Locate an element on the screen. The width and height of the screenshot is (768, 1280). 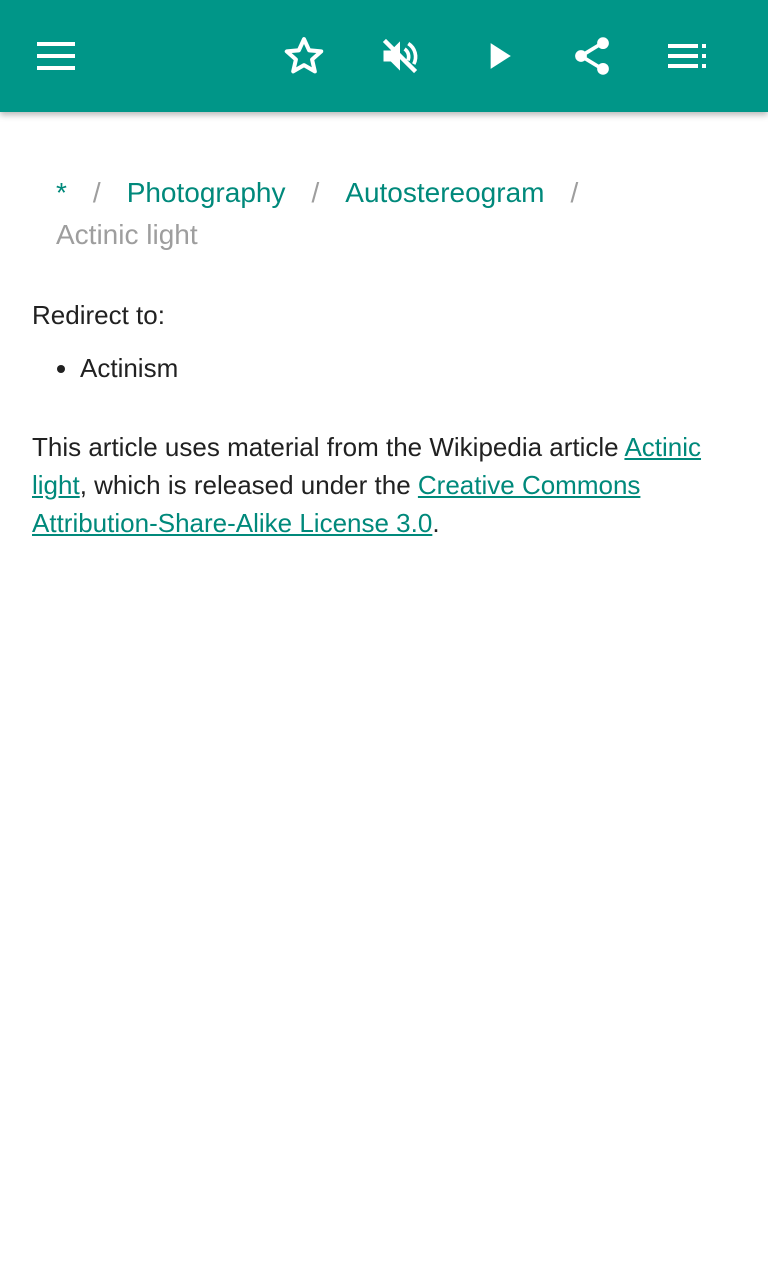
play-icon is located at coordinates (498, 56).